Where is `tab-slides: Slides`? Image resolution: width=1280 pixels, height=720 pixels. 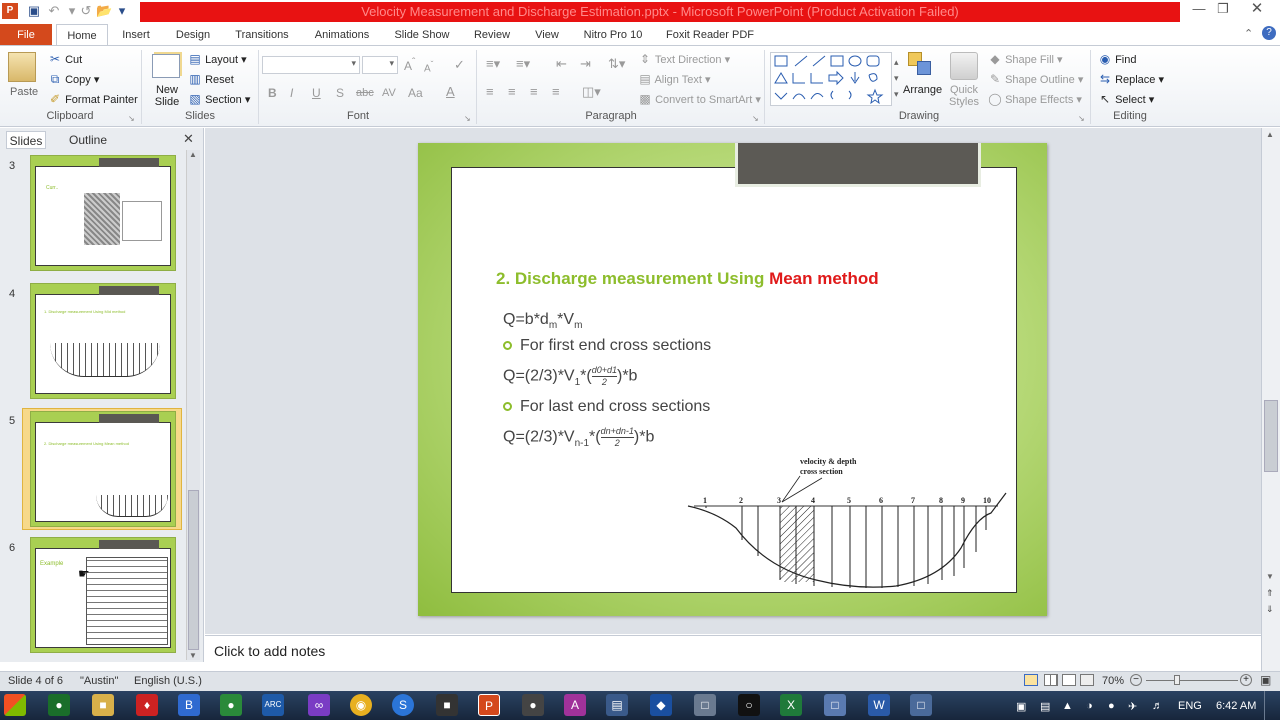 tab-slides: Slides is located at coordinates (26, 140).